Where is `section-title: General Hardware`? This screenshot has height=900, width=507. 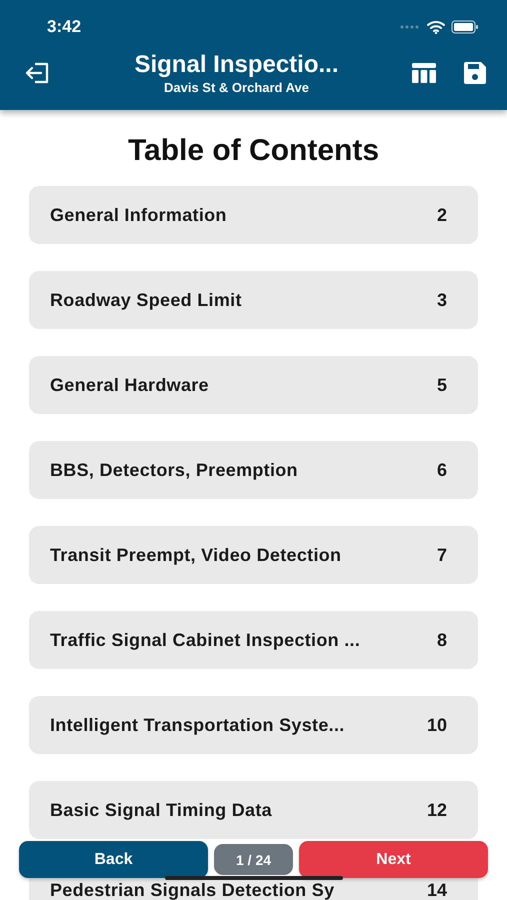
section-title: General Hardware is located at coordinates (129, 385).